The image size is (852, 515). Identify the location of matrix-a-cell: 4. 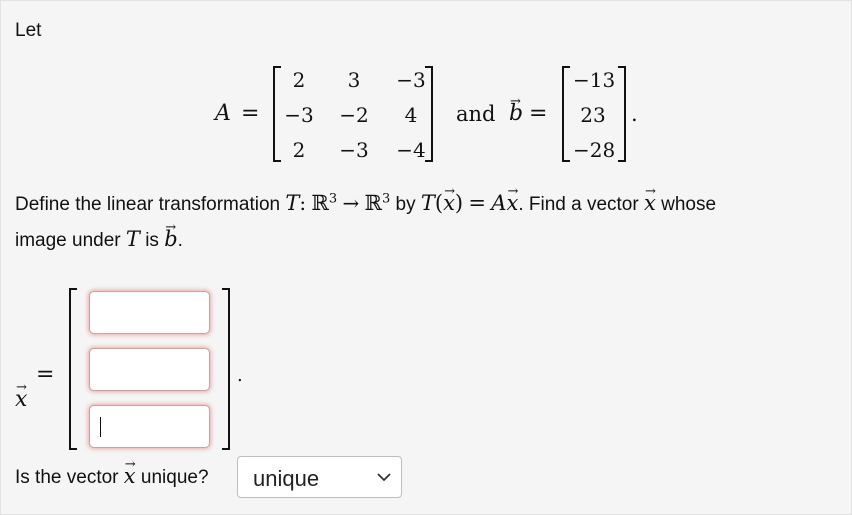
(411, 115).